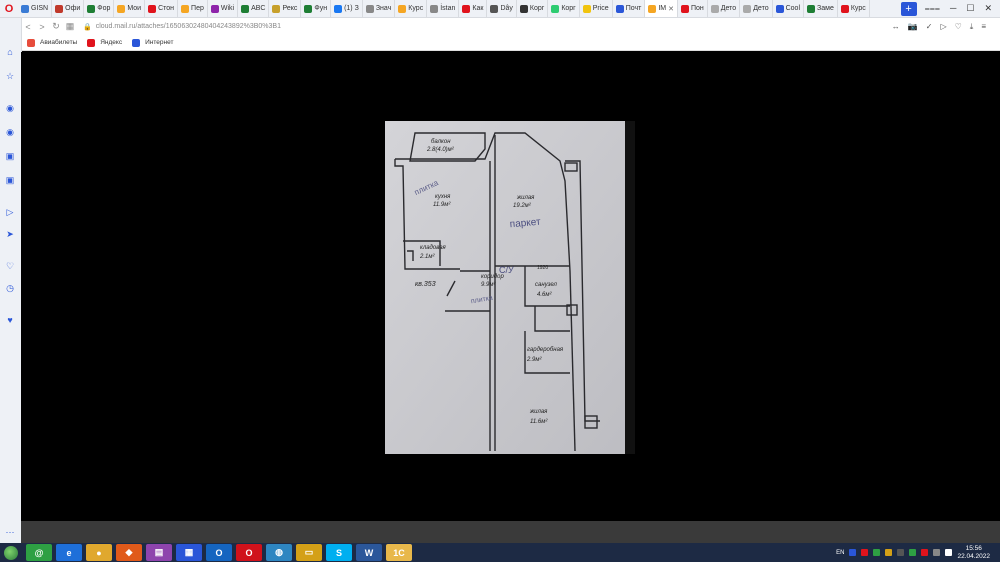  What do you see at coordinates (223, 8) in the screenshot?
I see `tab-6: Wiki` at bounding box center [223, 8].